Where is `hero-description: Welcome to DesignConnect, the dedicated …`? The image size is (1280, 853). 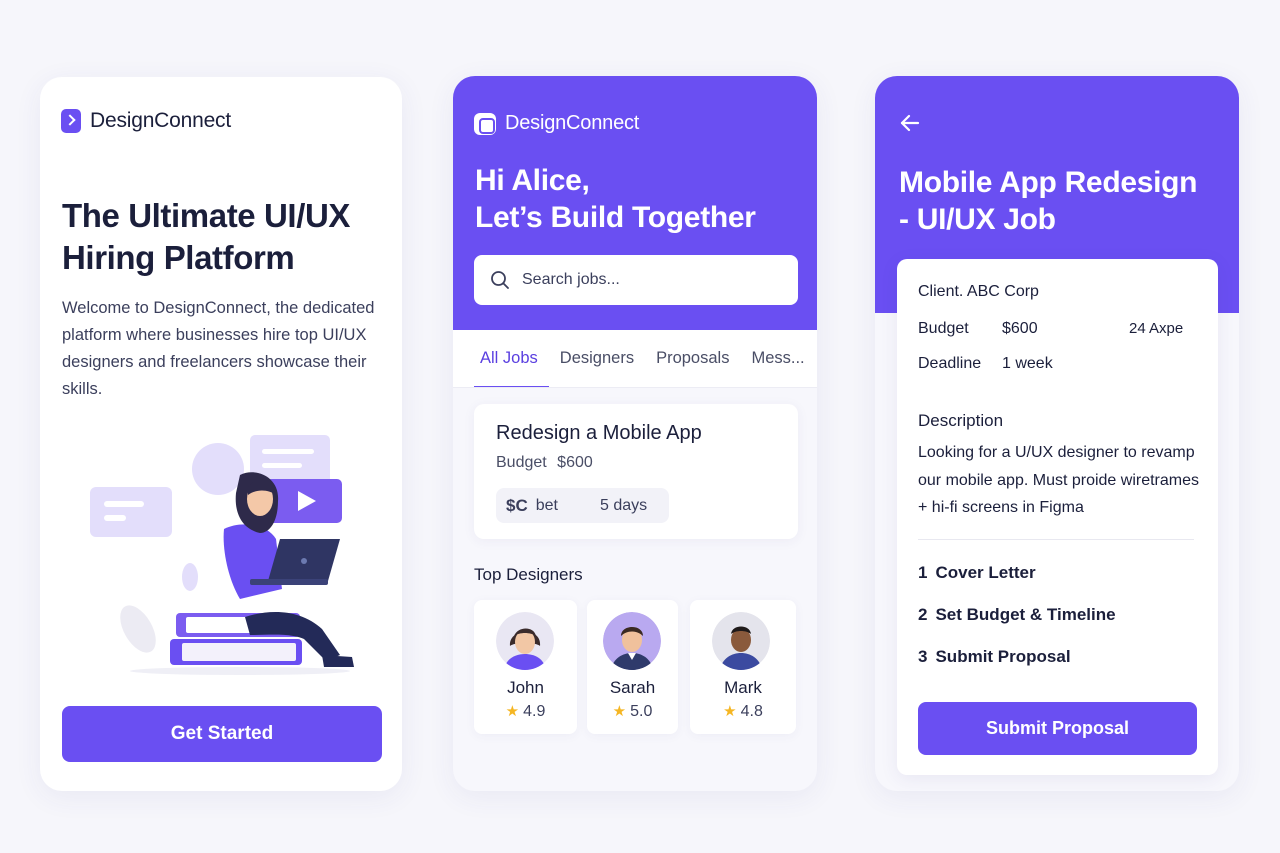 hero-description: Welcome to DesignConnect, the dedicated … is located at coordinates (218, 348).